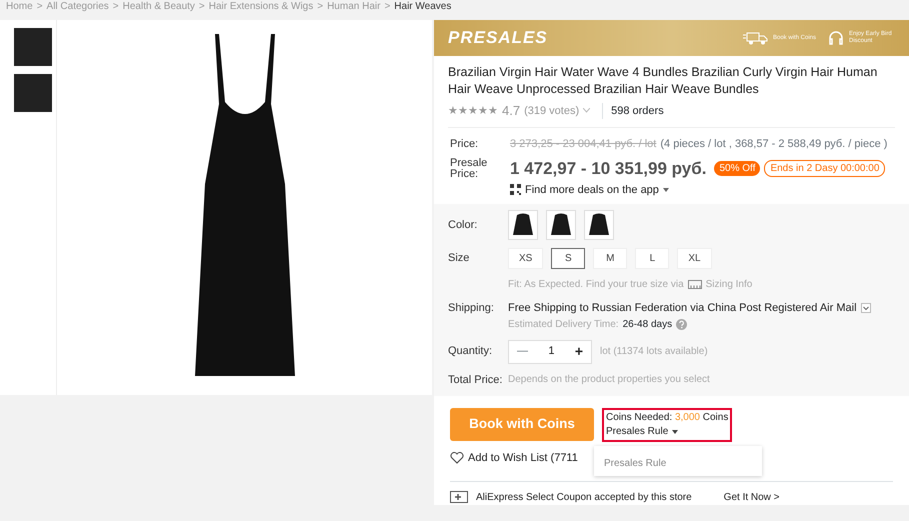 The width and height of the screenshot is (909, 521). I want to click on shipping-text: Free Shipping to Russian Federation via China Post Registered Air Mail, so click(682, 308).